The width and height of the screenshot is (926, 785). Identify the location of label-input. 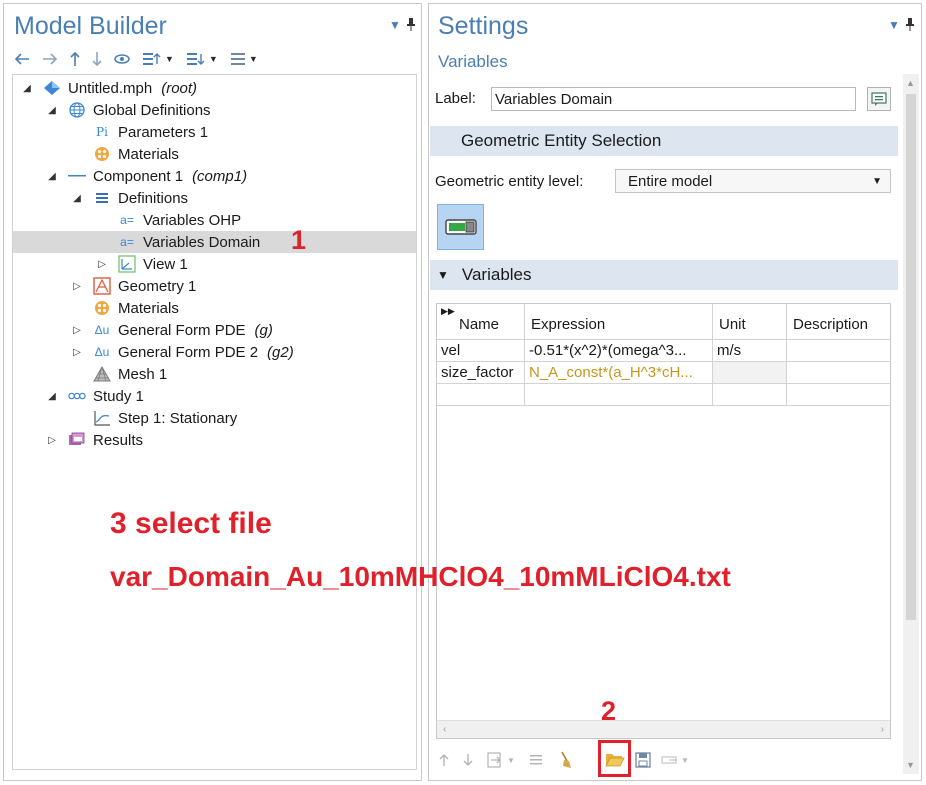
(673, 99).